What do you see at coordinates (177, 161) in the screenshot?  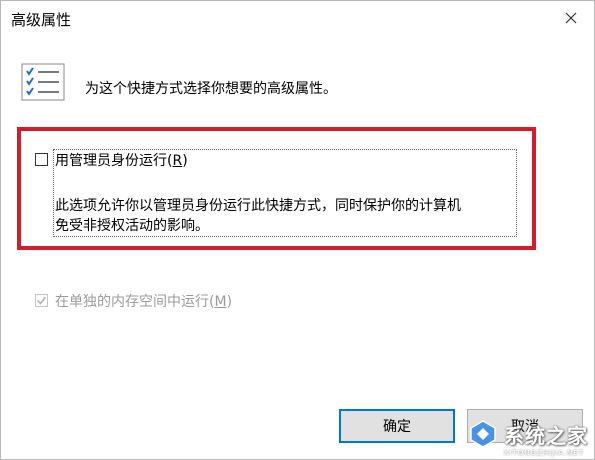 I see `run-as-admin-mnemonic: R` at bounding box center [177, 161].